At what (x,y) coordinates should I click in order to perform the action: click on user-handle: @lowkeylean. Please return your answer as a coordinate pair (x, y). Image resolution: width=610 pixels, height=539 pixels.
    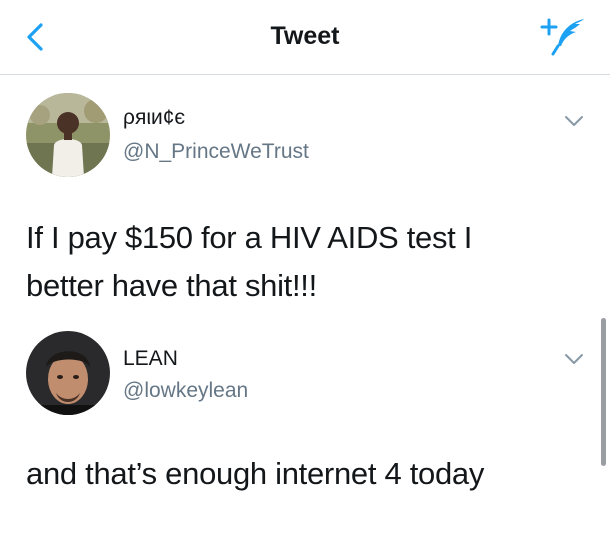
    Looking at the image, I should click on (185, 391).